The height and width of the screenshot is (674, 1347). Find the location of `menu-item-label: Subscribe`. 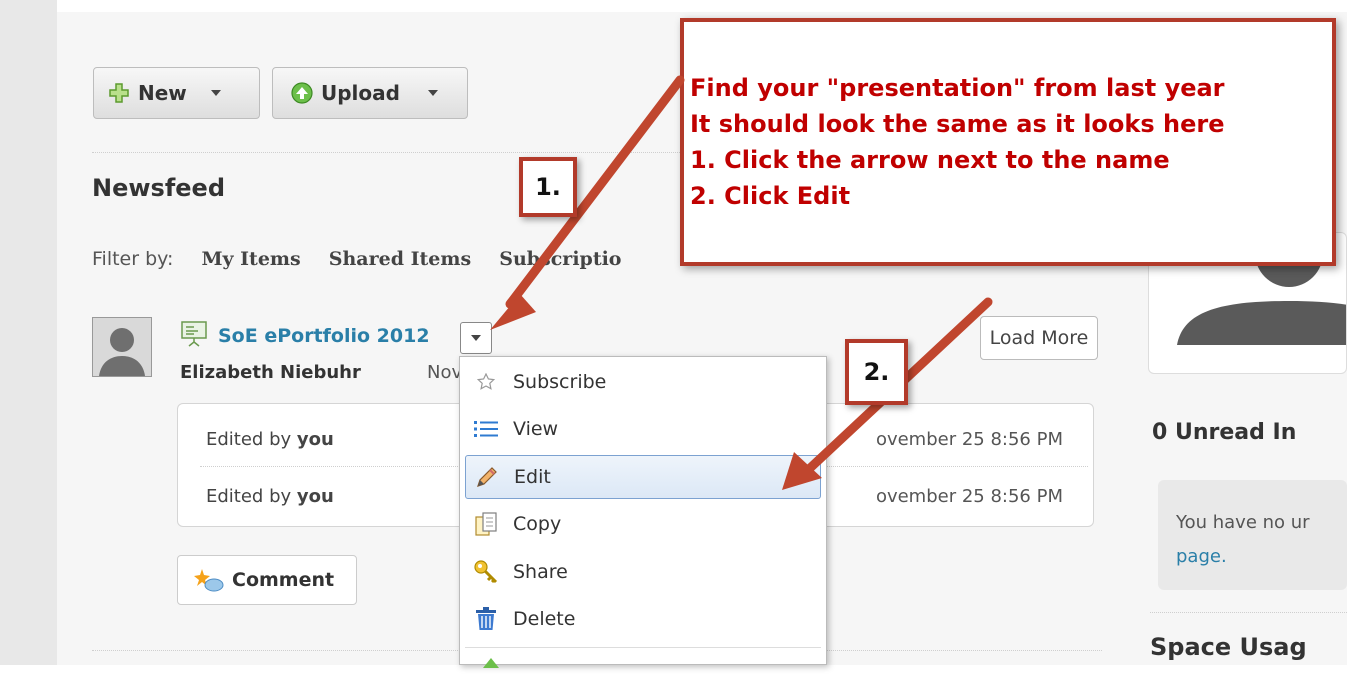

menu-item-label: Subscribe is located at coordinates (560, 382).